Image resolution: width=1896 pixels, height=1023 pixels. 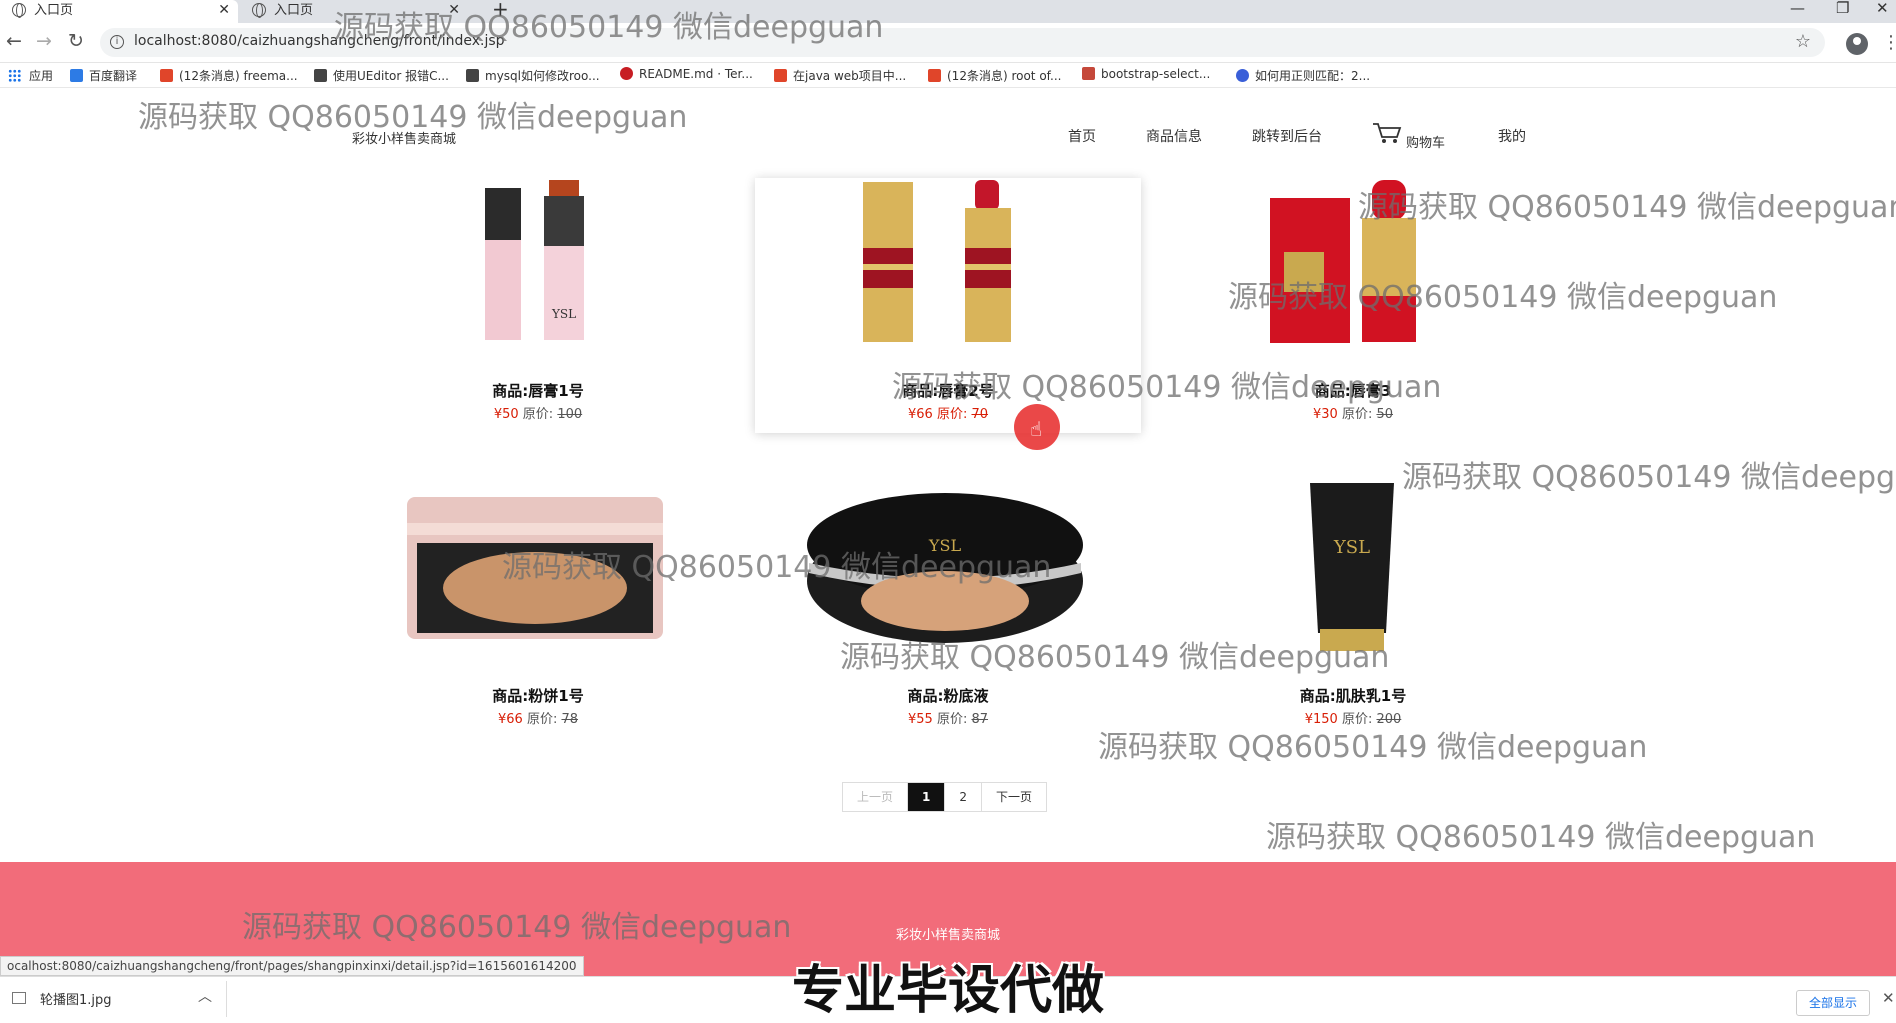 I want to click on browser-tab: 入口页 ✕, so click(x=354, y=11).